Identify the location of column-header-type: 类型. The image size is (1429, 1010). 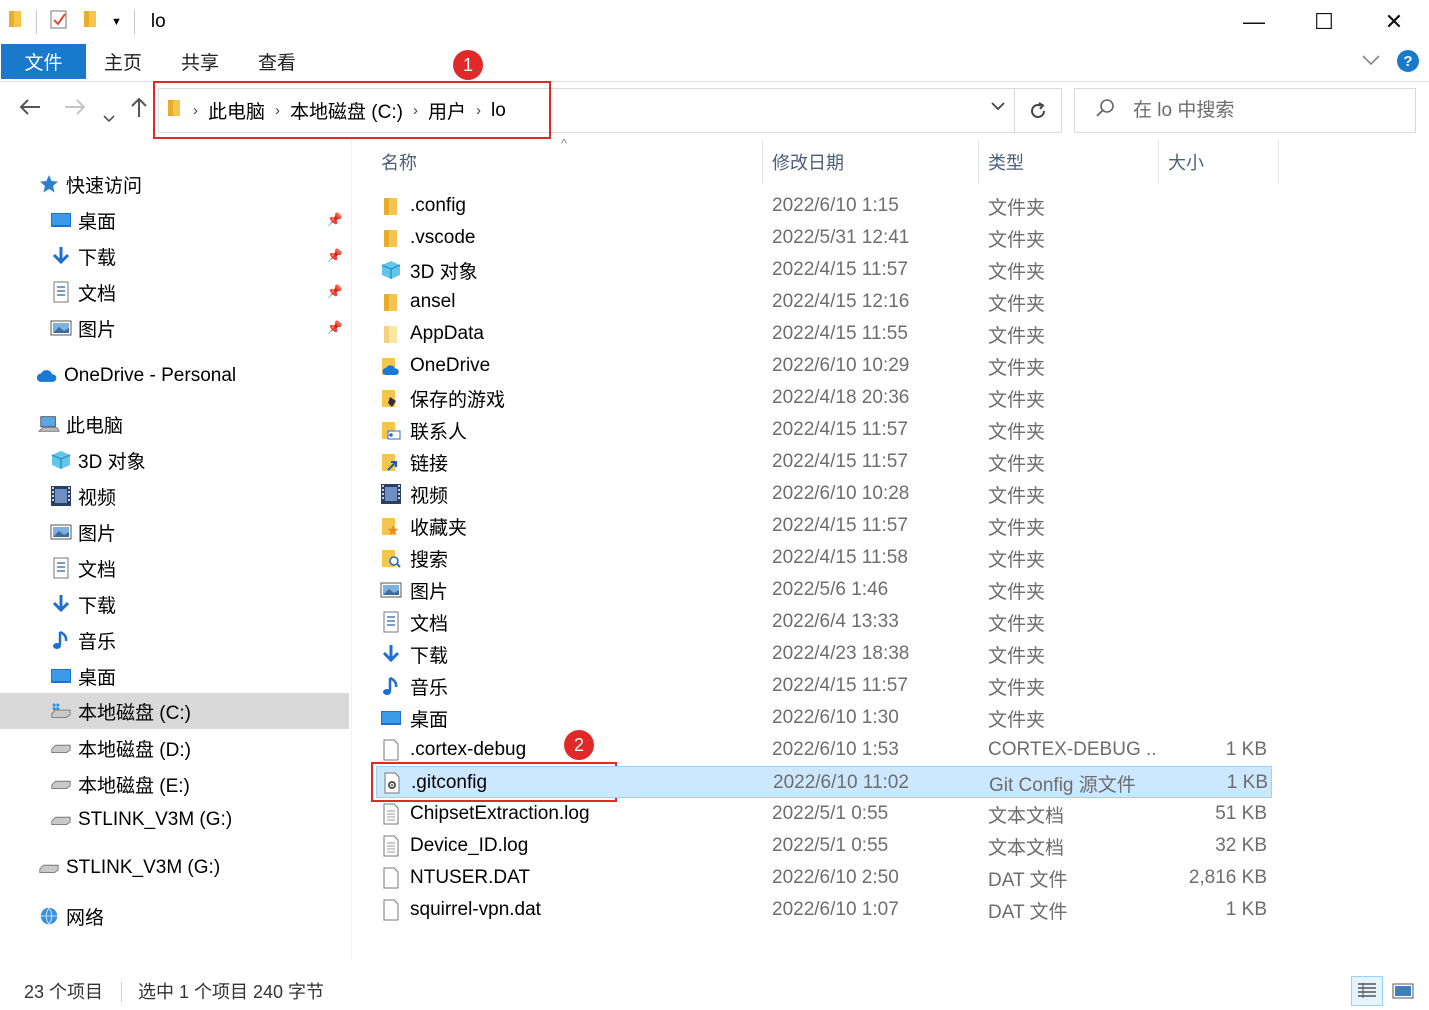
(1006, 162).